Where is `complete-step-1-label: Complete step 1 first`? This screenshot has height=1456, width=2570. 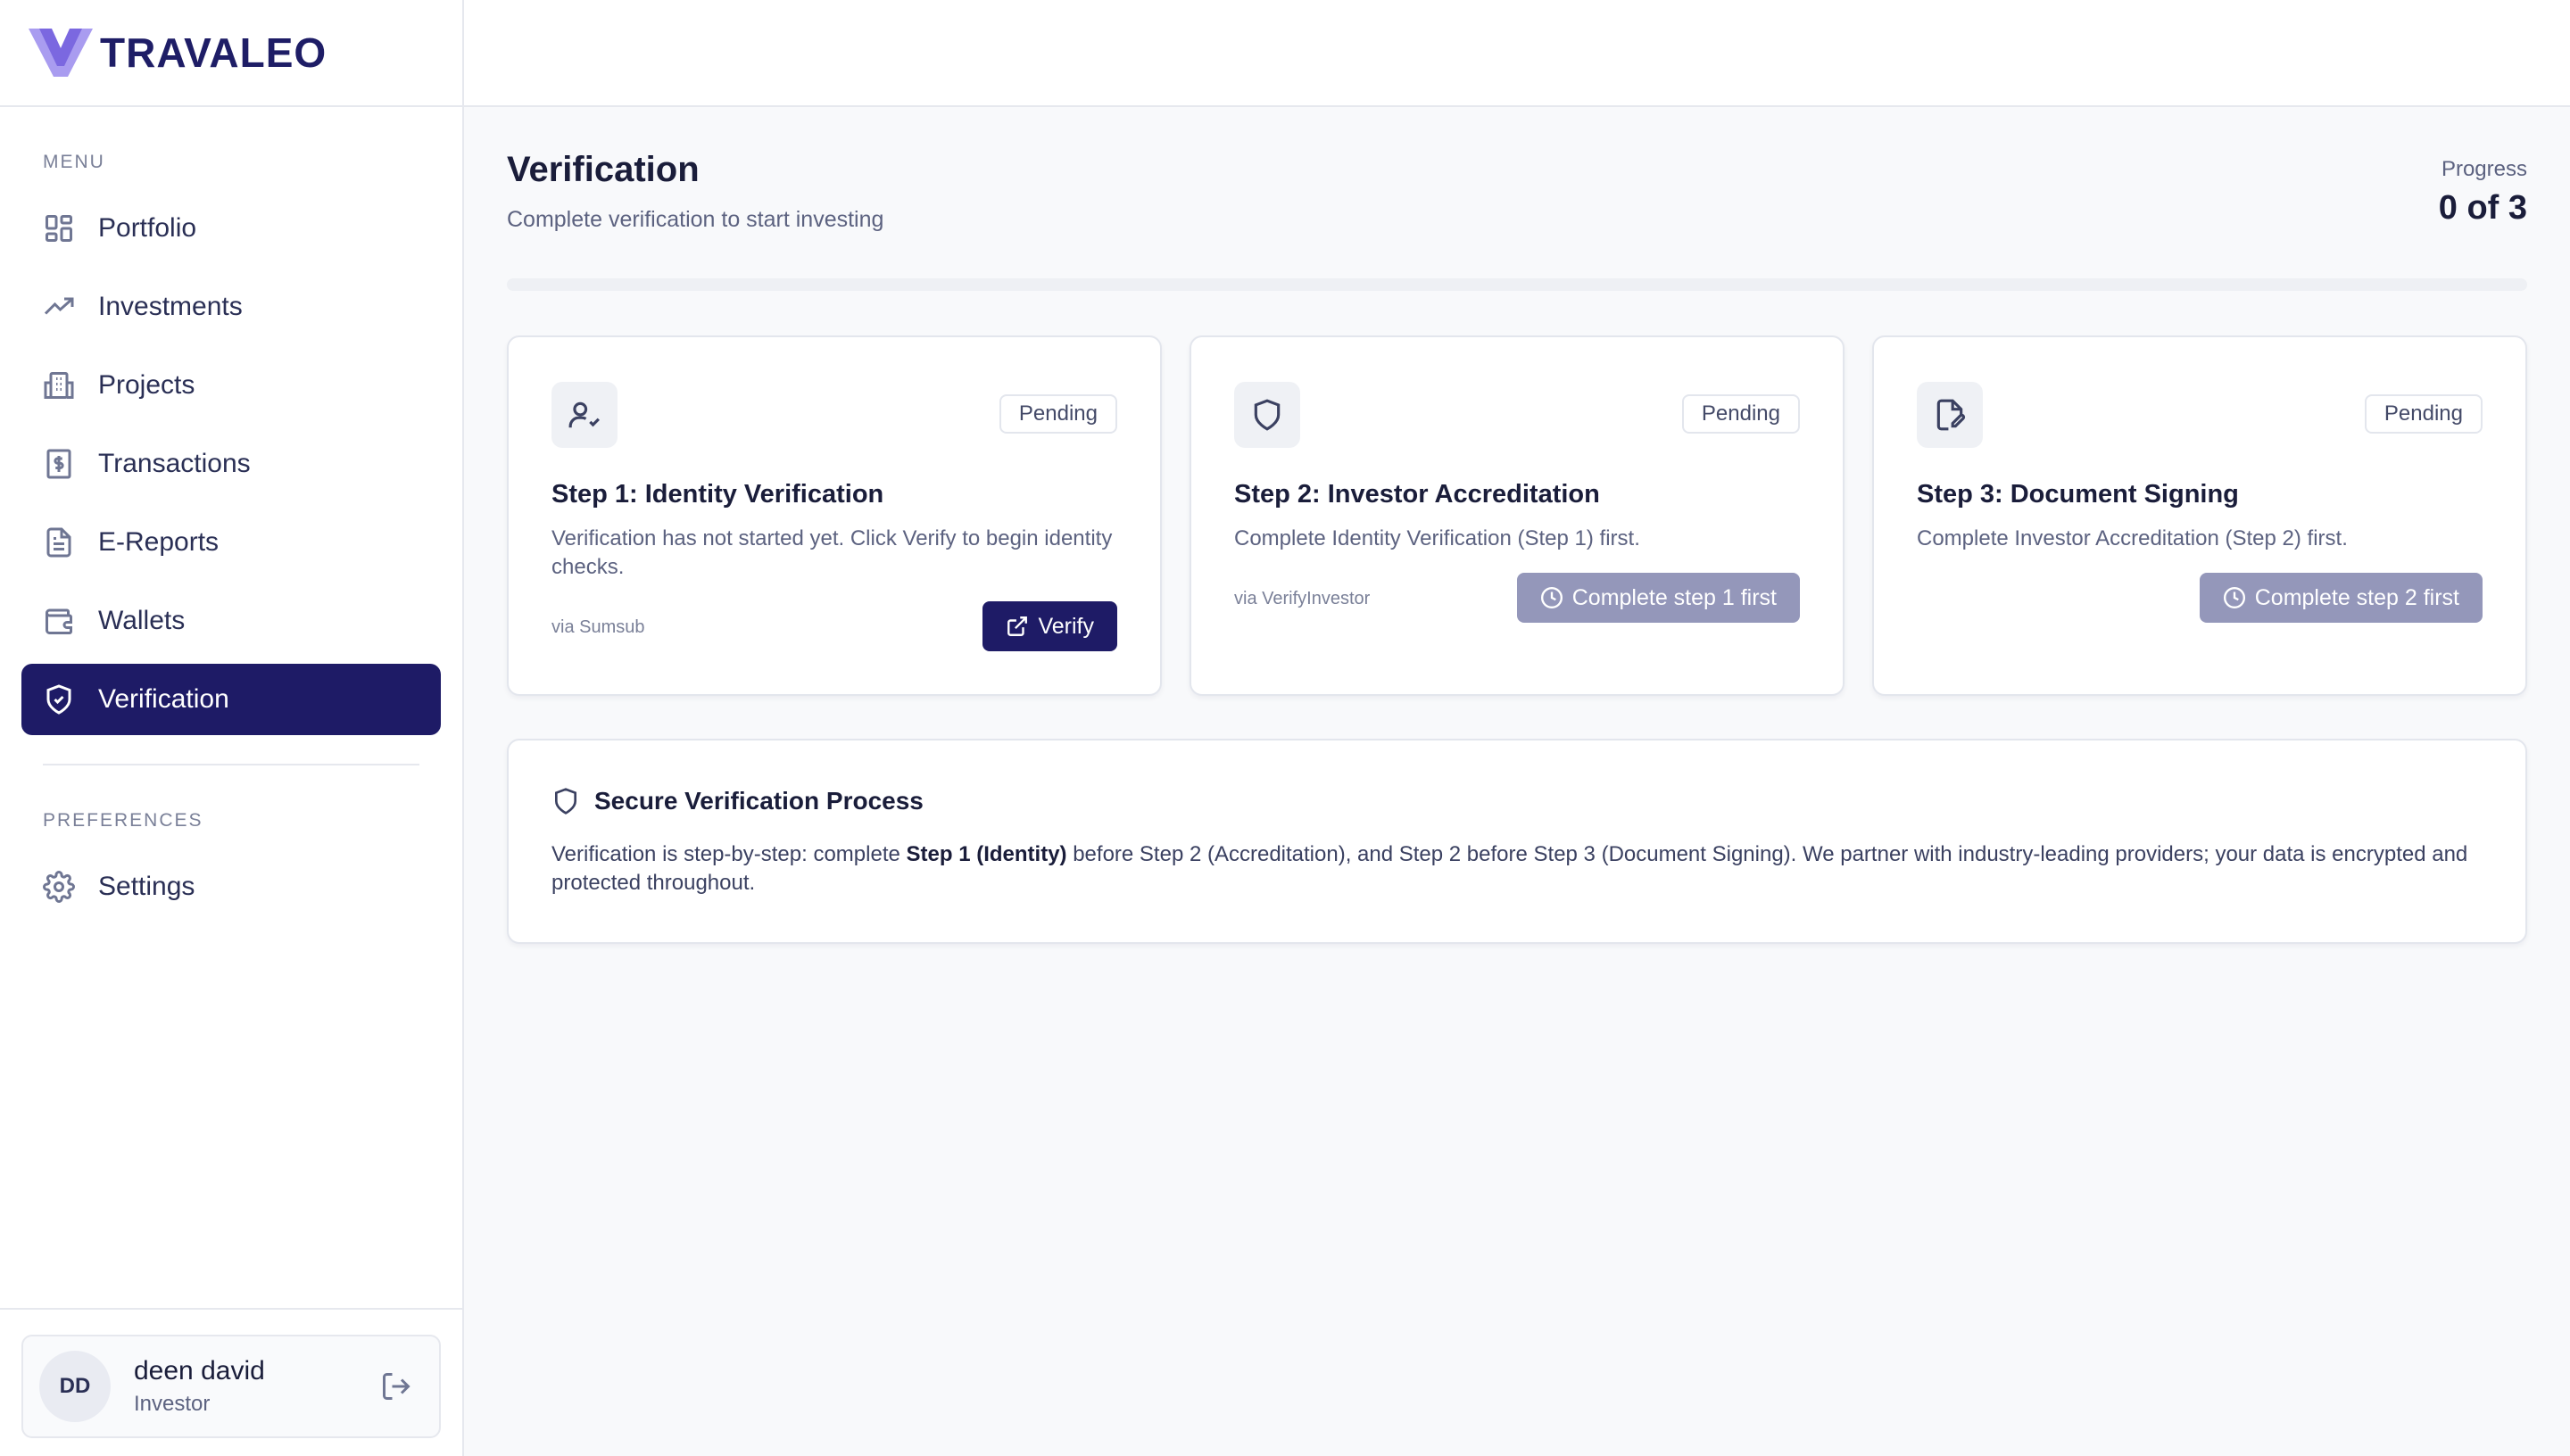
complete-step-1-label: Complete step 1 first is located at coordinates (1674, 597).